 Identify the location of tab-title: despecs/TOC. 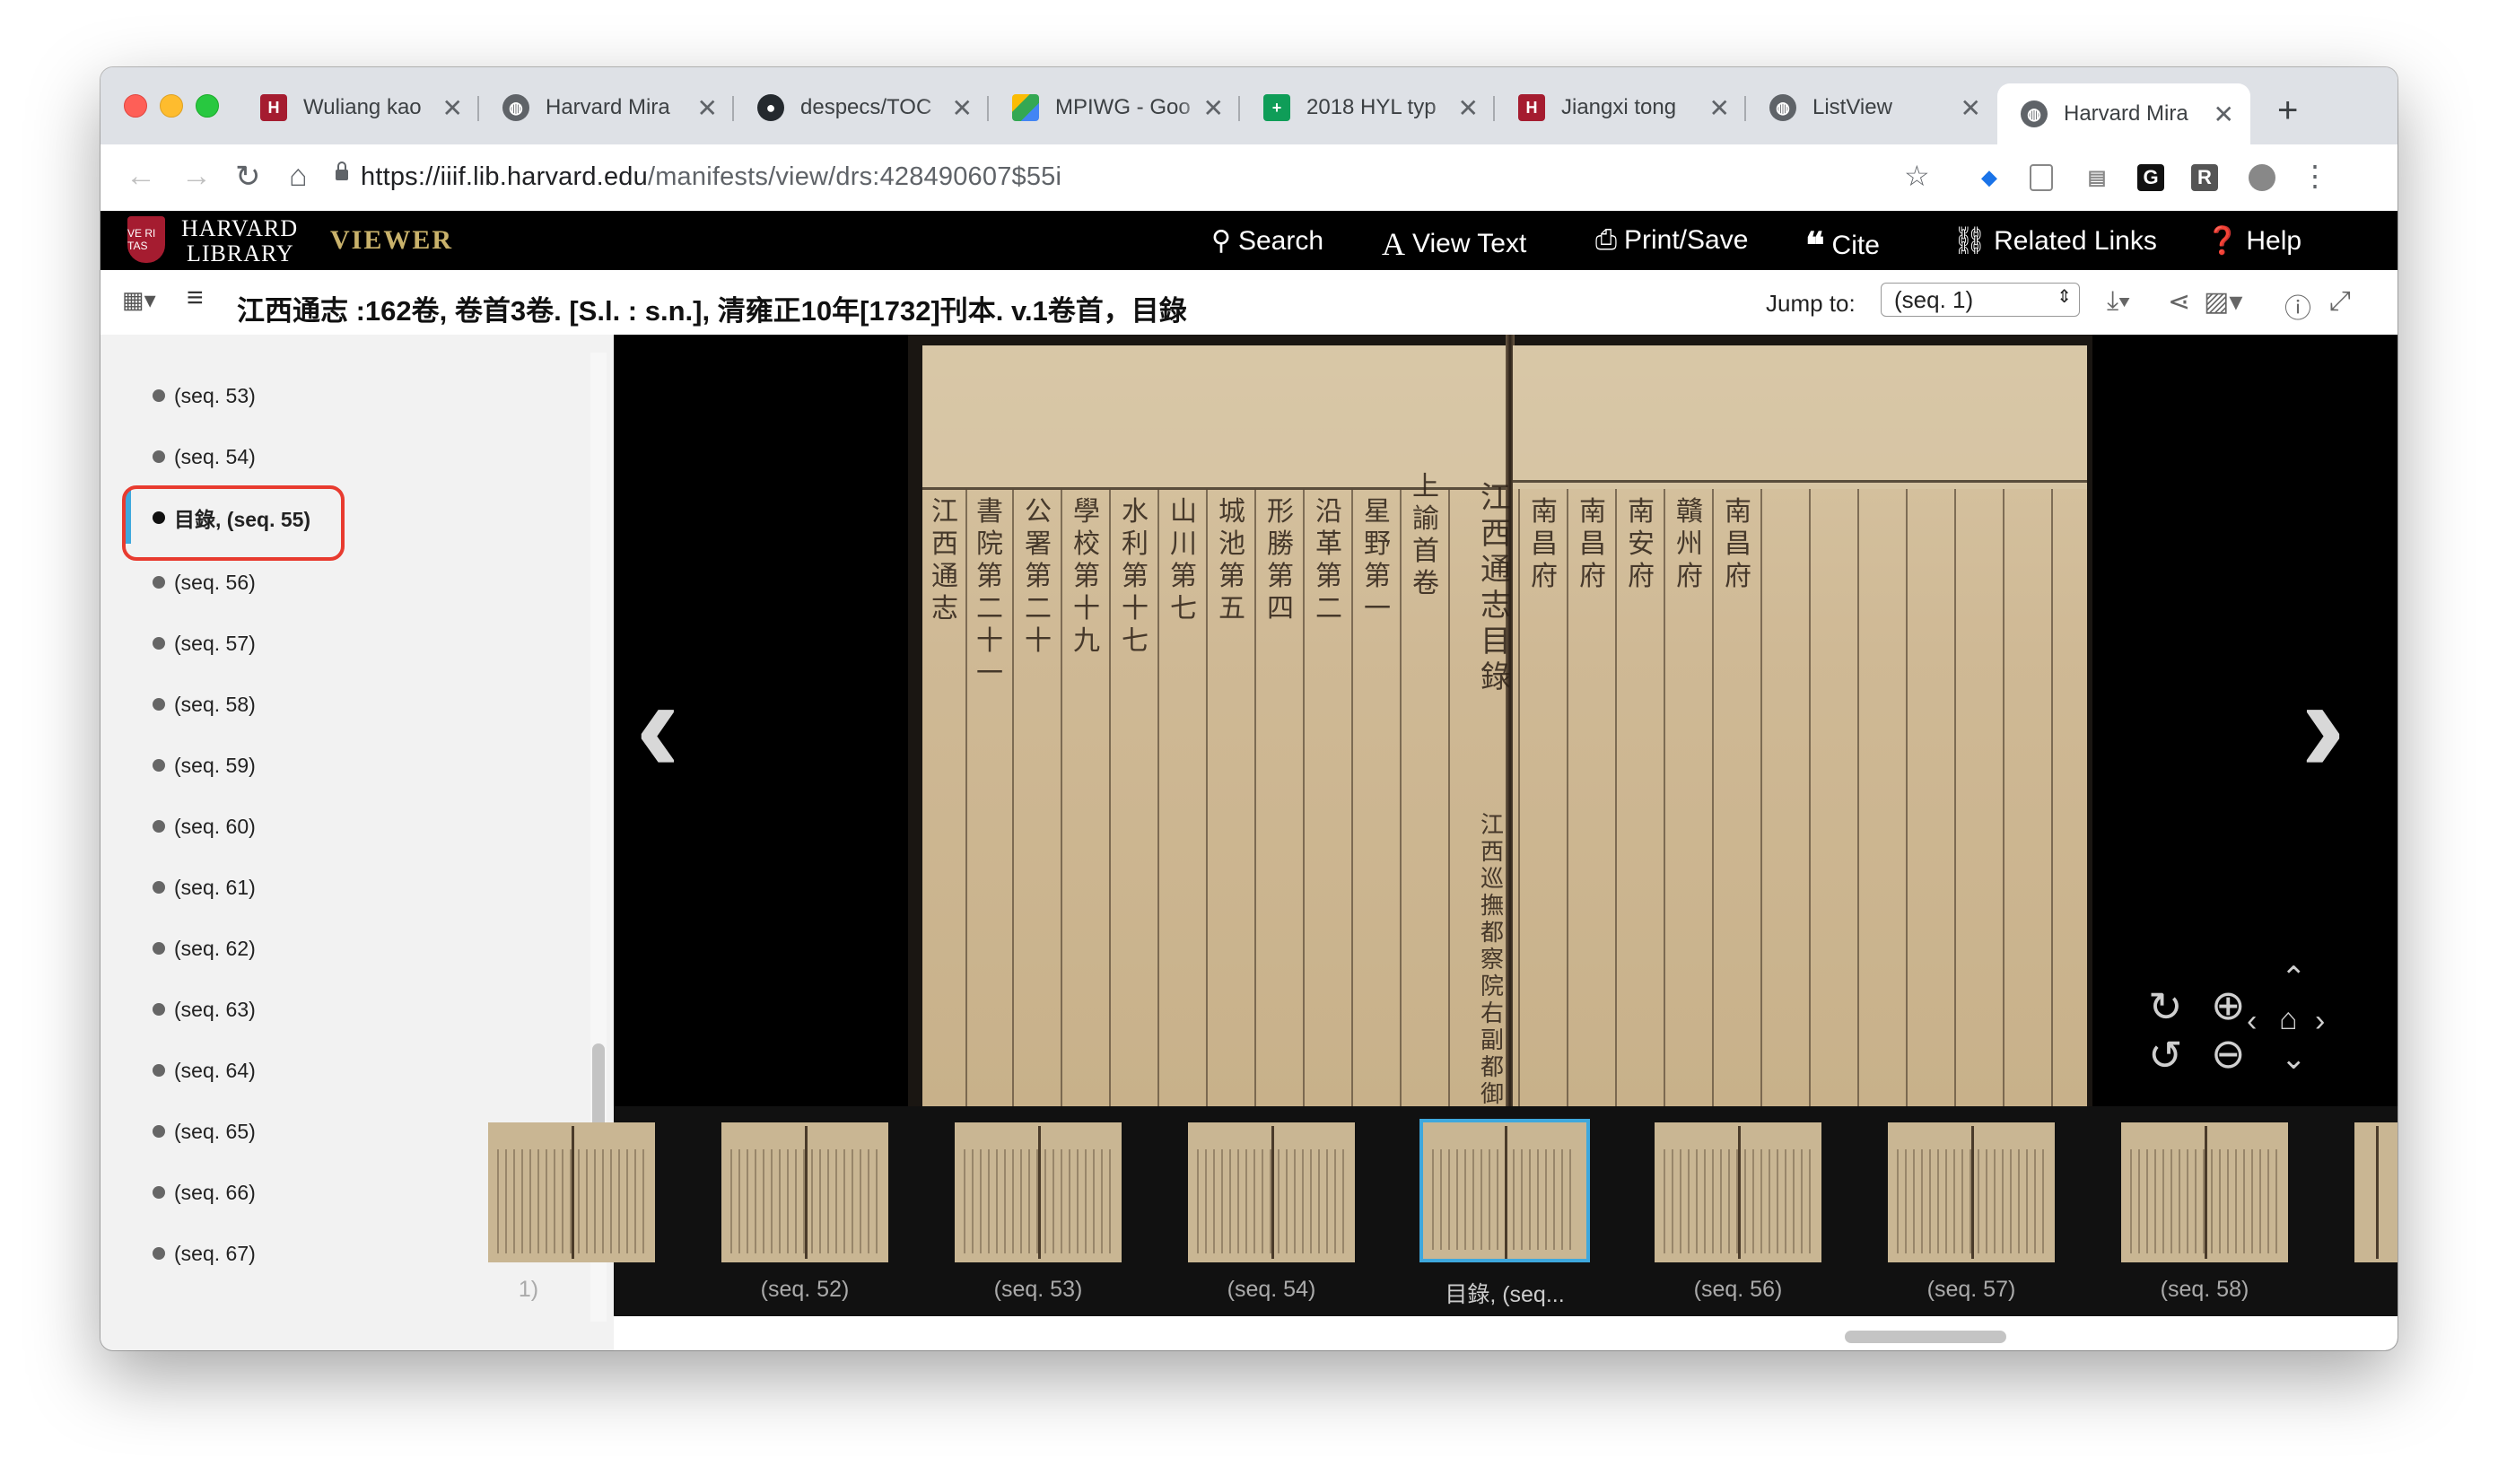
(866, 107).